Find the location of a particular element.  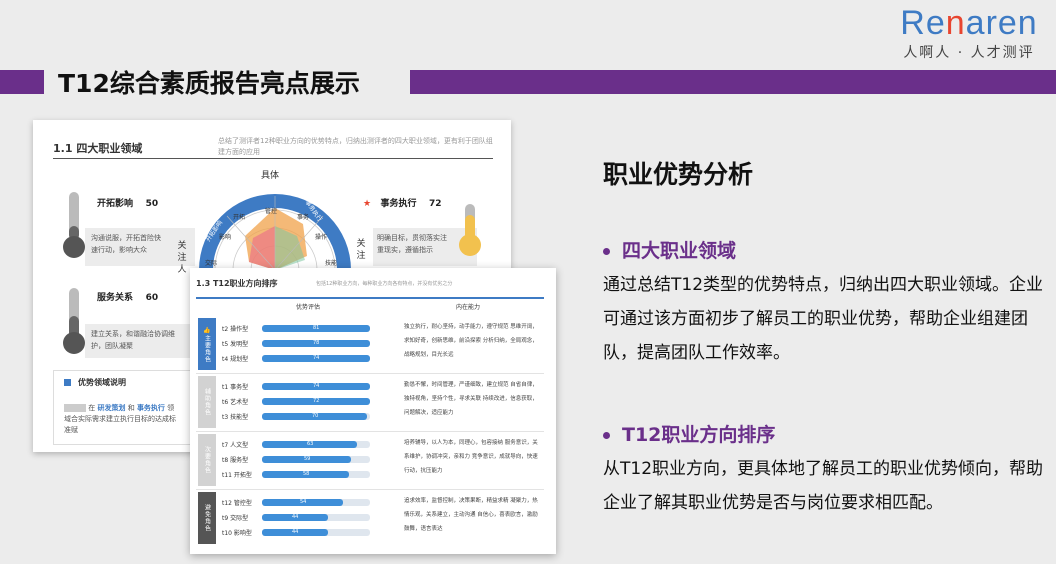

group-label: 主要角色 is located at coordinates (207, 348).